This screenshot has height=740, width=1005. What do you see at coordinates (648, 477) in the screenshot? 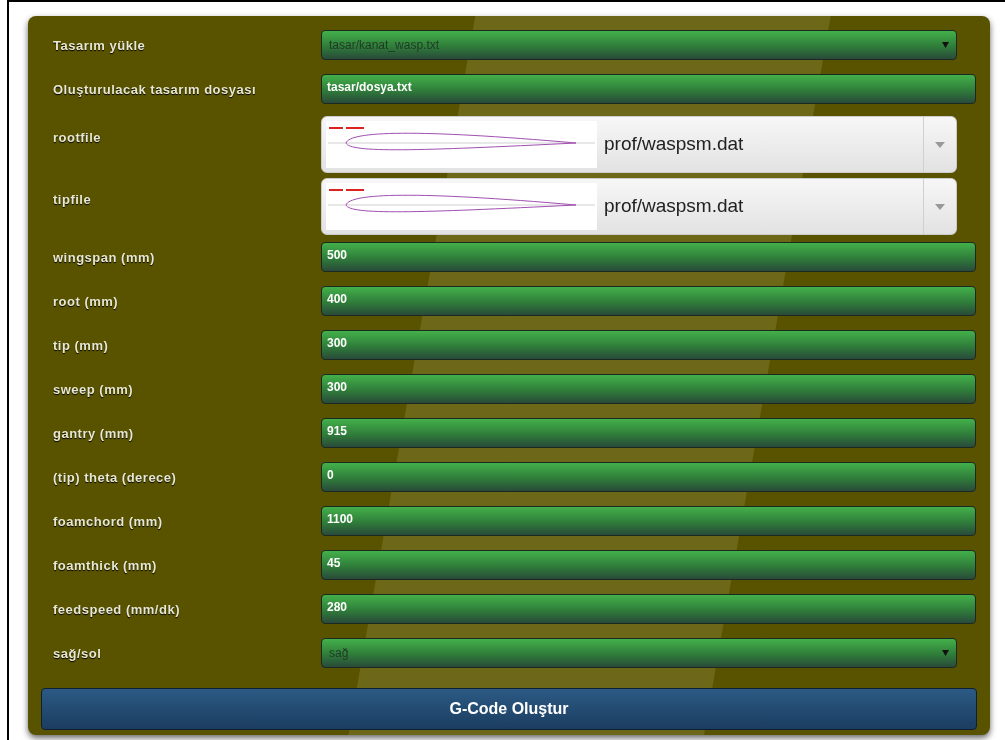
I see `input-field: 0` at bounding box center [648, 477].